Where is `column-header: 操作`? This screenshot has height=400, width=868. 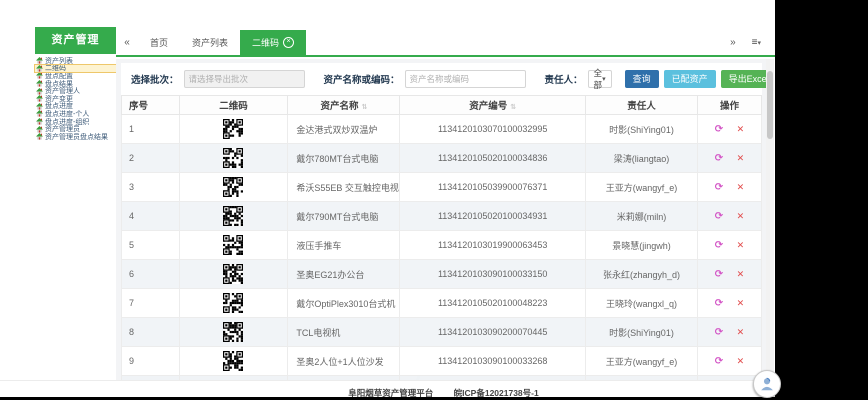
column-header: 操作 is located at coordinates (729, 105).